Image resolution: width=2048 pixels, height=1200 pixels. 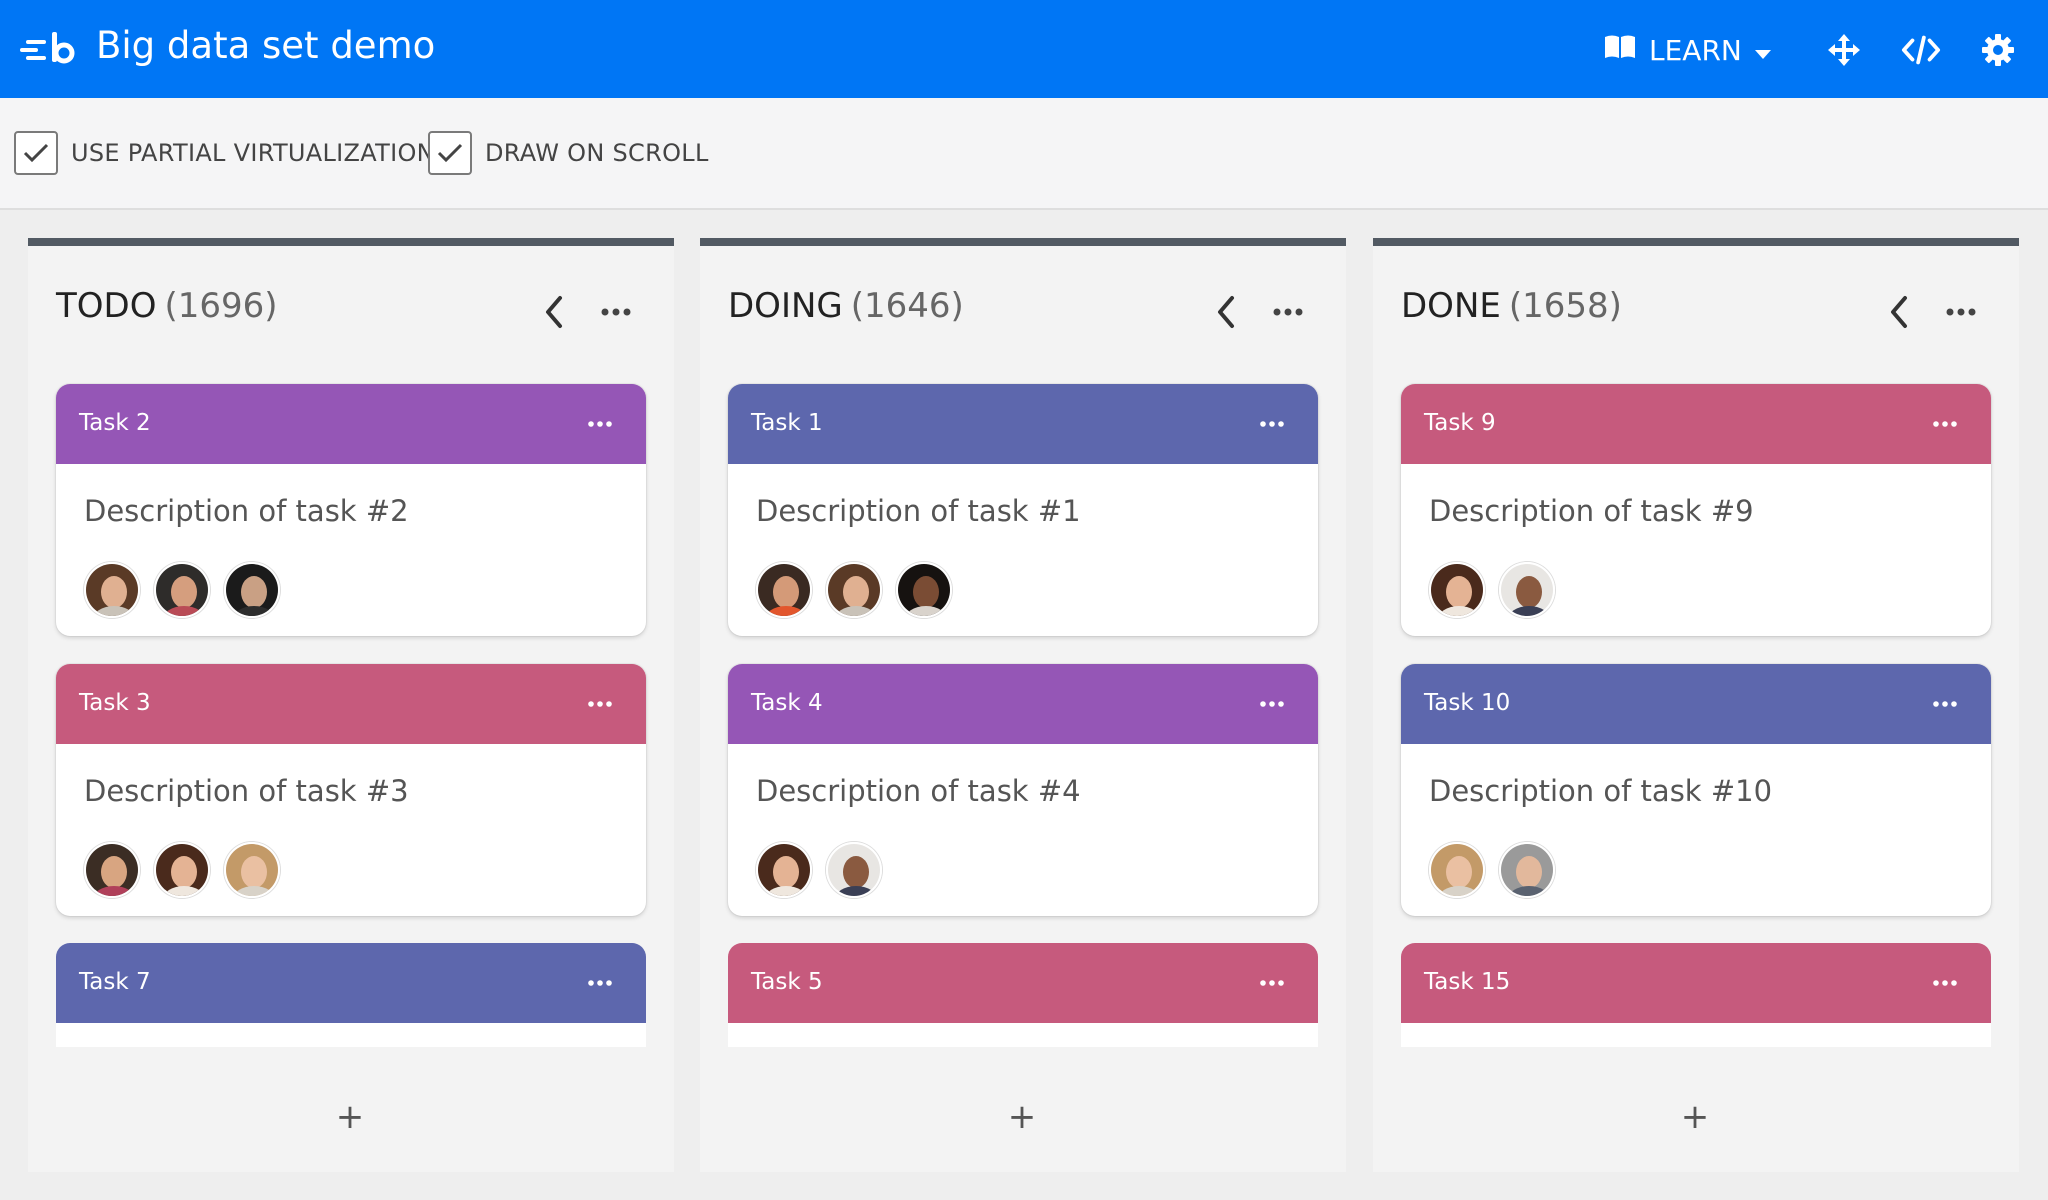 I want to click on card-header: Task 4, so click(x=1023, y=704).